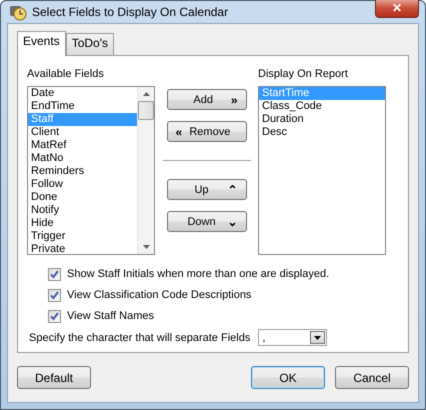 Image resolution: width=426 pixels, height=410 pixels. I want to click on button: Down ⌄, so click(206, 221).